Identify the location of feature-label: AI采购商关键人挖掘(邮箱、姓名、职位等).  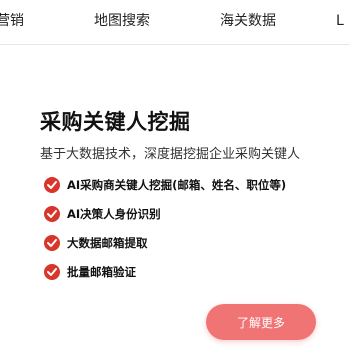
(177, 185).